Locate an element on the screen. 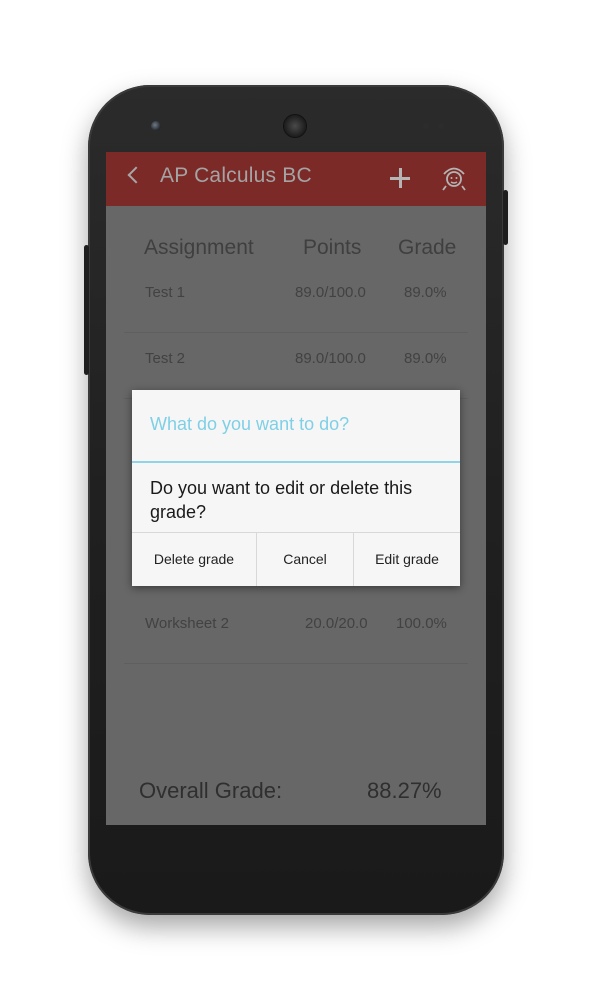  table-row: Test 1 89.0/100.0 89.0% is located at coordinates (296, 300).